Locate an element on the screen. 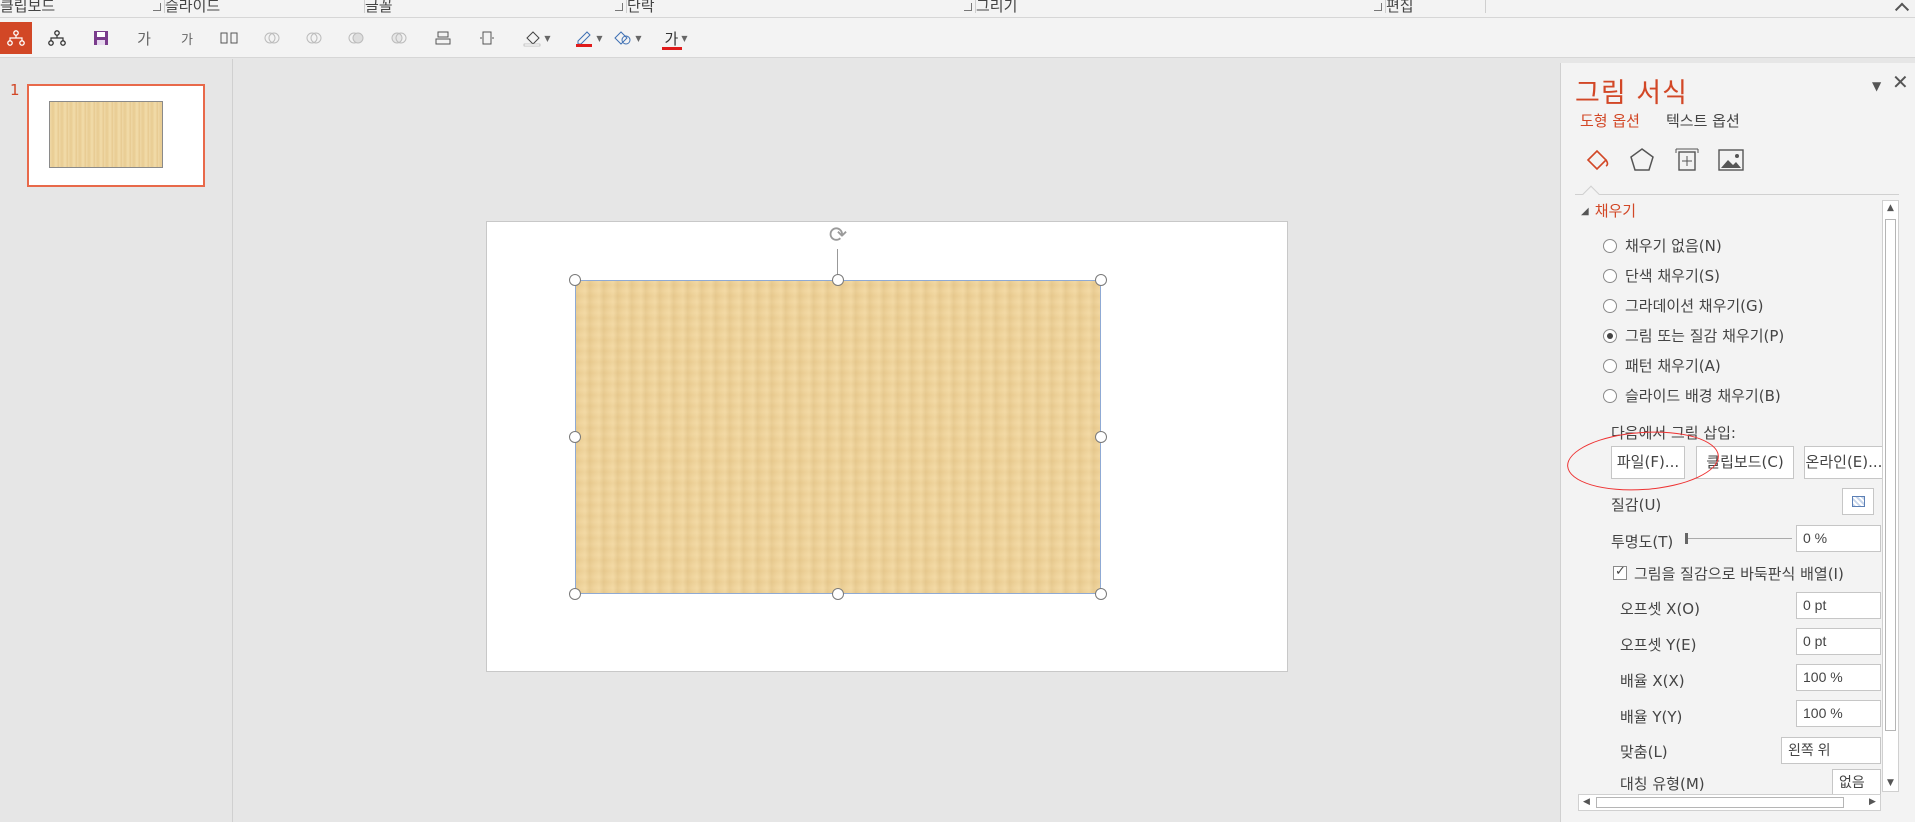 The height and width of the screenshot is (822, 1915). ribbon-group-font: 글꼴 is located at coordinates (496, 8).